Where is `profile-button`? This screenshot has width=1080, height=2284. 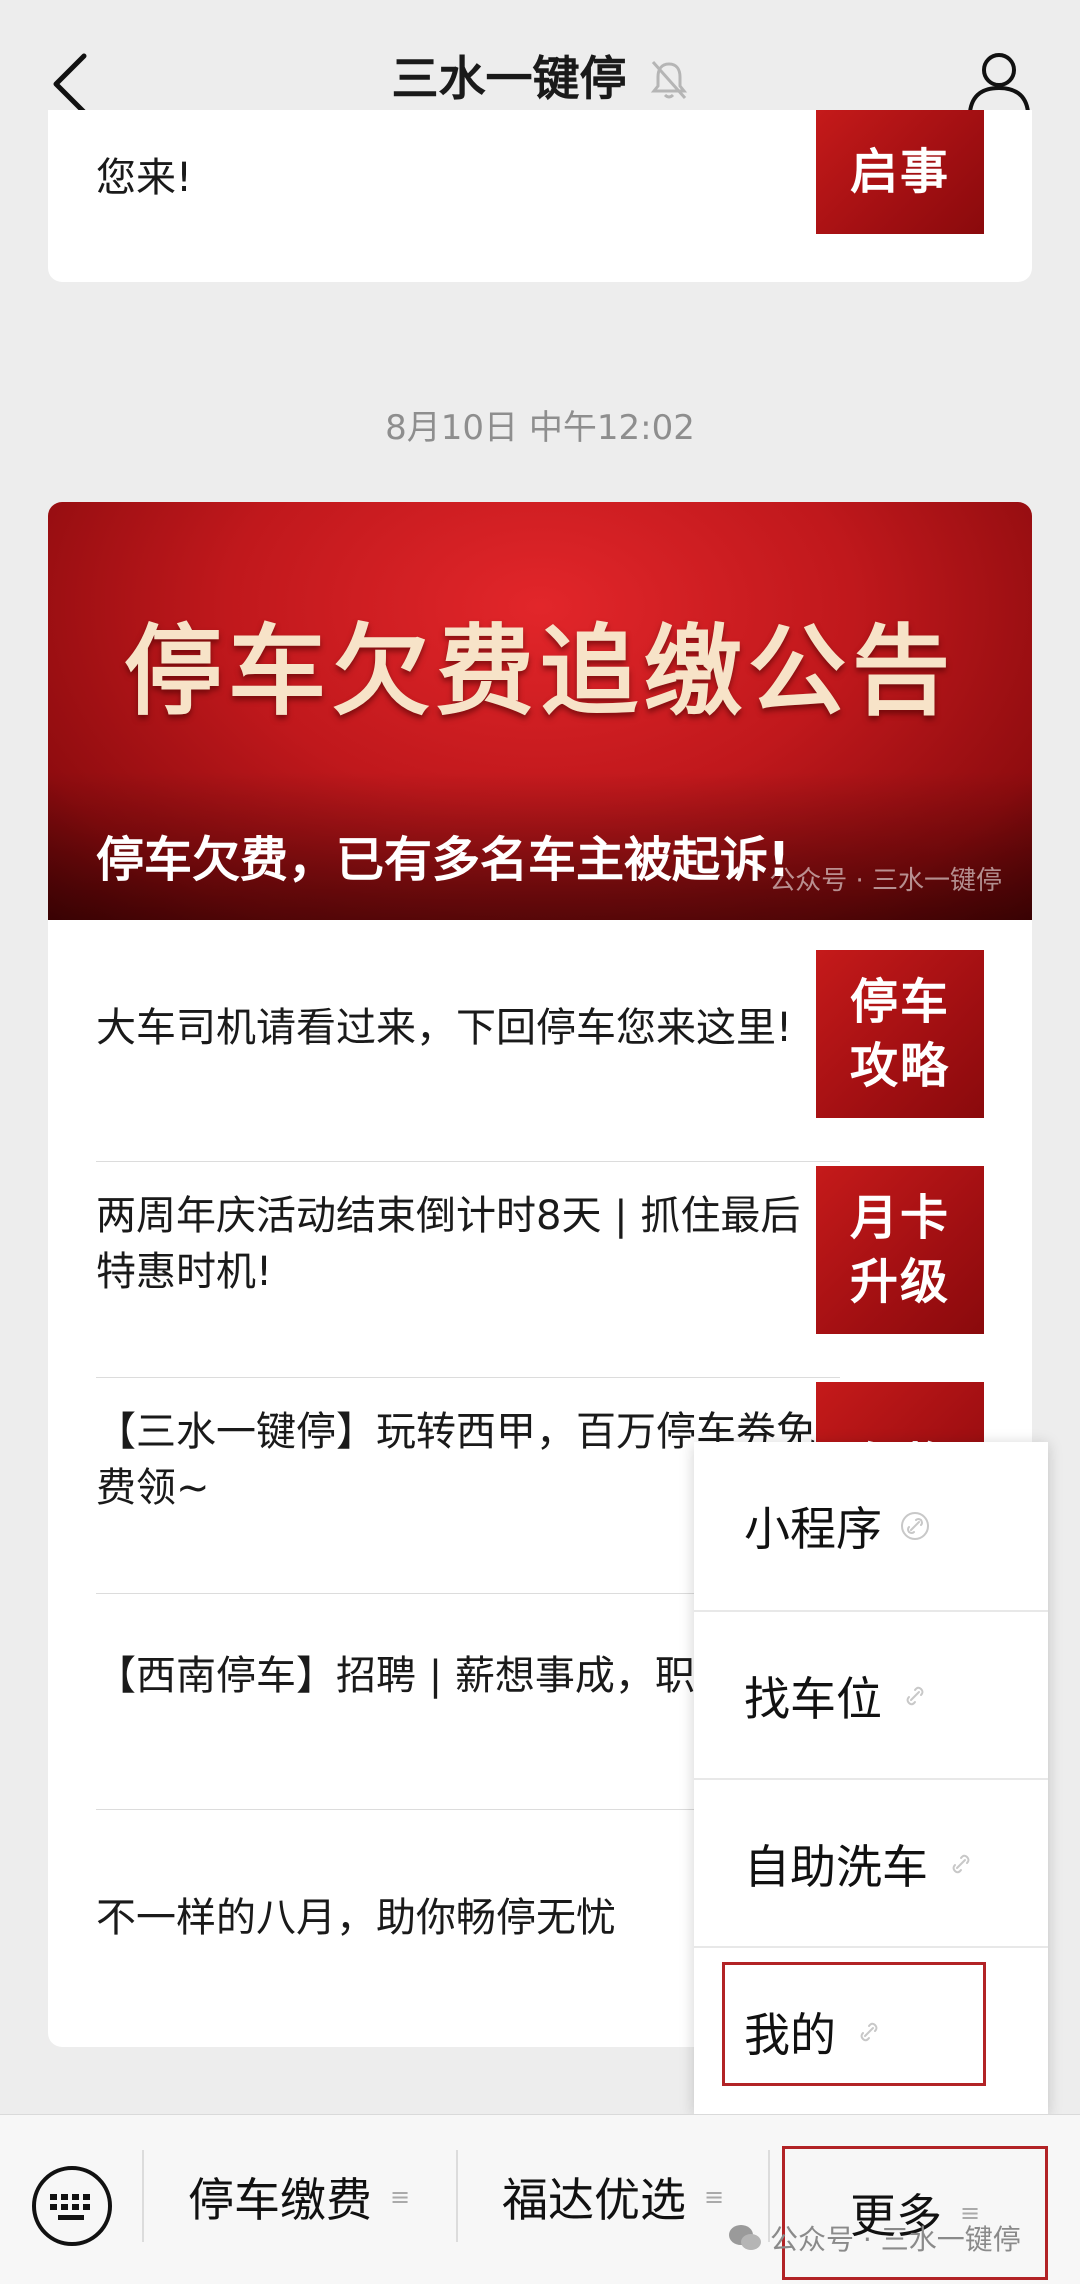
profile-button is located at coordinates (999, 83).